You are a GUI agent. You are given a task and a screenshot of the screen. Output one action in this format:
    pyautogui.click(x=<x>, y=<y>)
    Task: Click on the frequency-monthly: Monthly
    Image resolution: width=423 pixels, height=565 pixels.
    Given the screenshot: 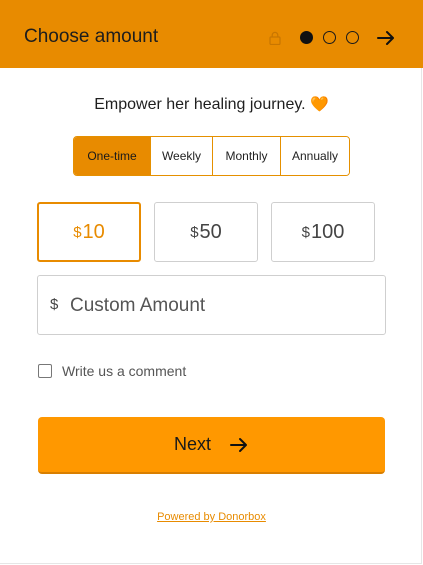 What is the action you would take?
    pyautogui.click(x=246, y=156)
    